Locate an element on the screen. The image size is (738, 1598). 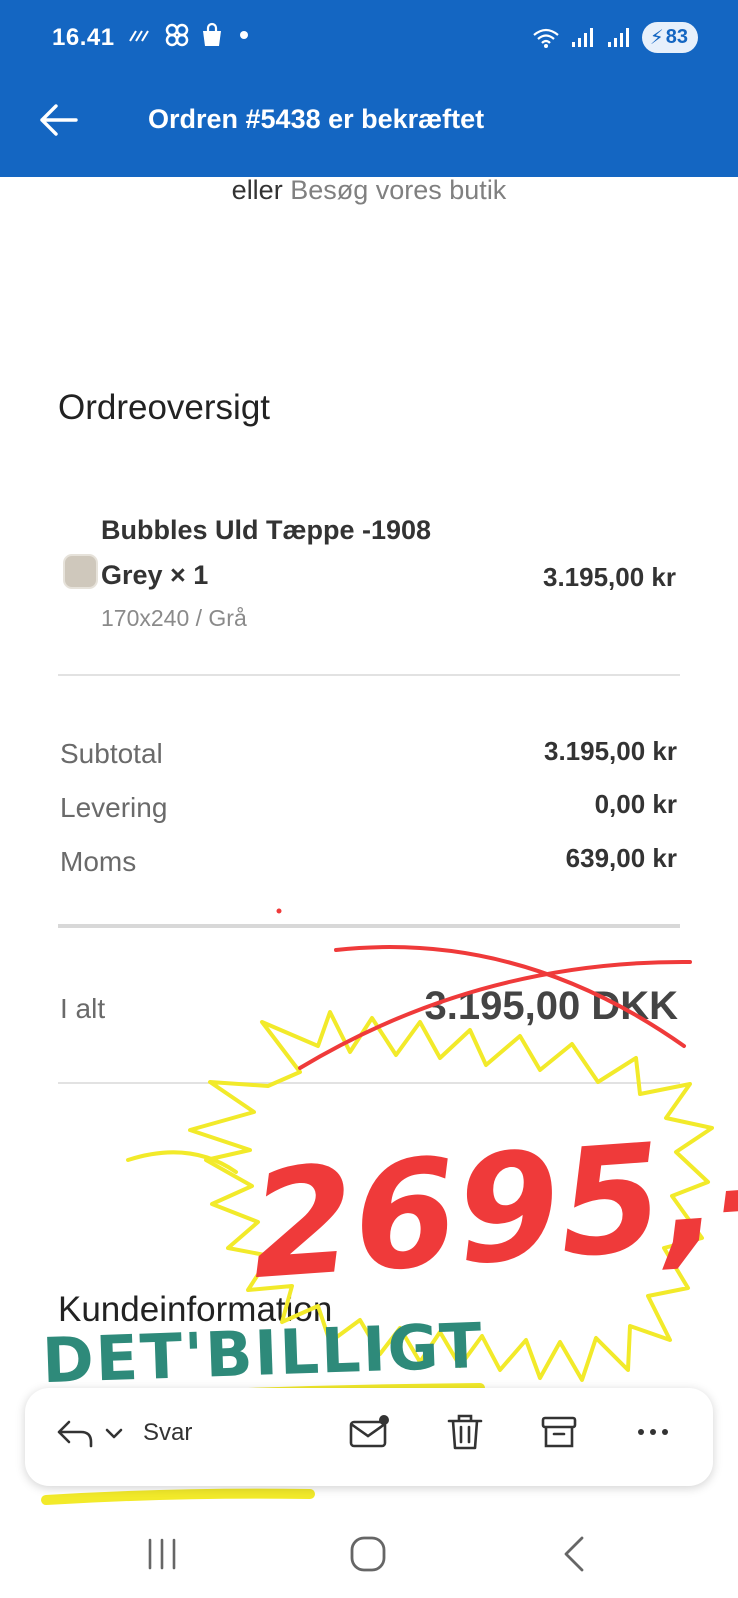
archive-icon is located at coordinates (559, 1432).